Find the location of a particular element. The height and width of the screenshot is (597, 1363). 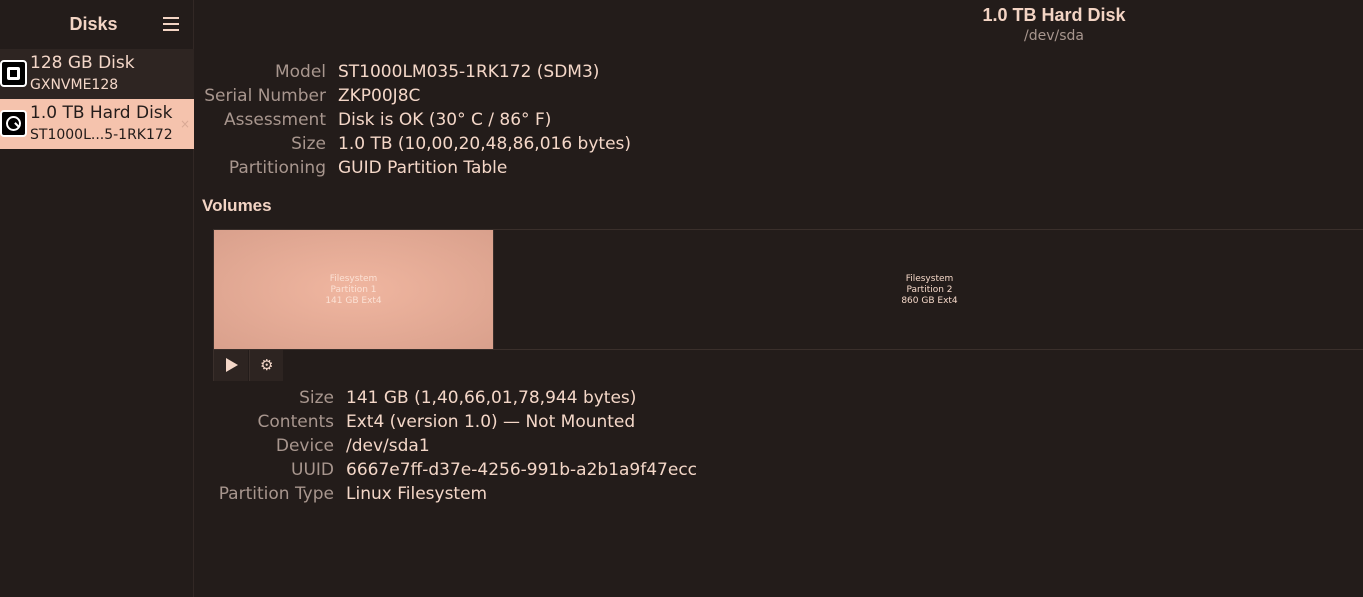

partition-2: Filesystem Partition 2 860 GB Ext4 is located at coordinates (929, 289).